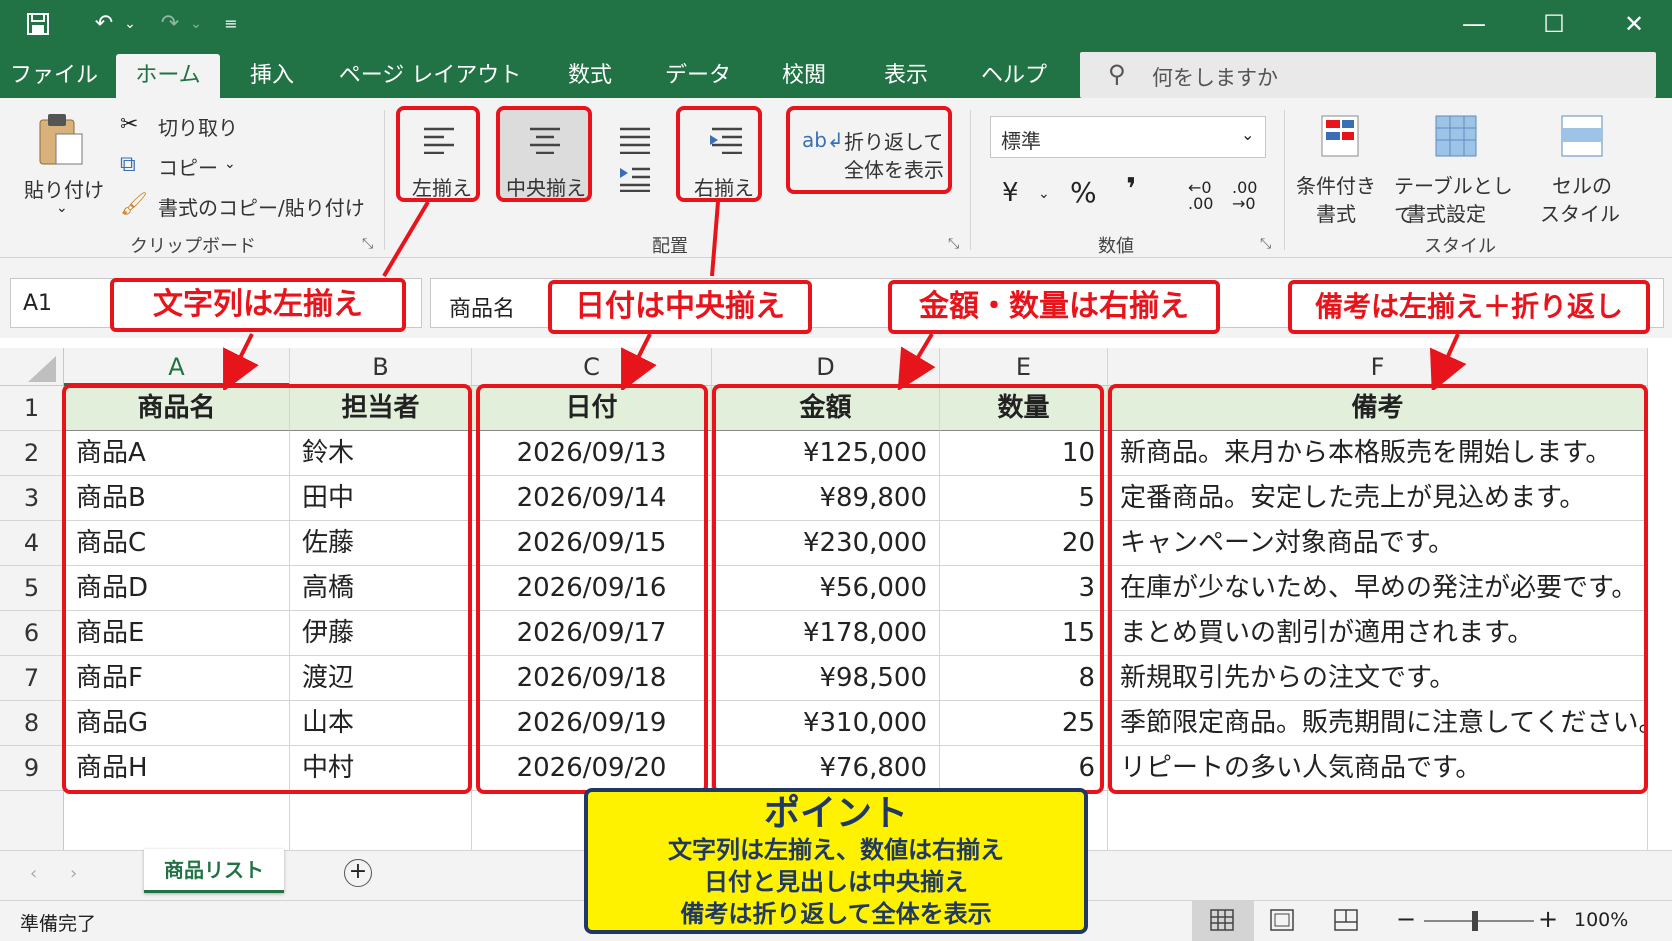 The image size is (1672, 941). What do you see at coordinates (73, 873) in the screenshot?
I see `scroll-right-icon: ›` at bounding box center [73, 873].